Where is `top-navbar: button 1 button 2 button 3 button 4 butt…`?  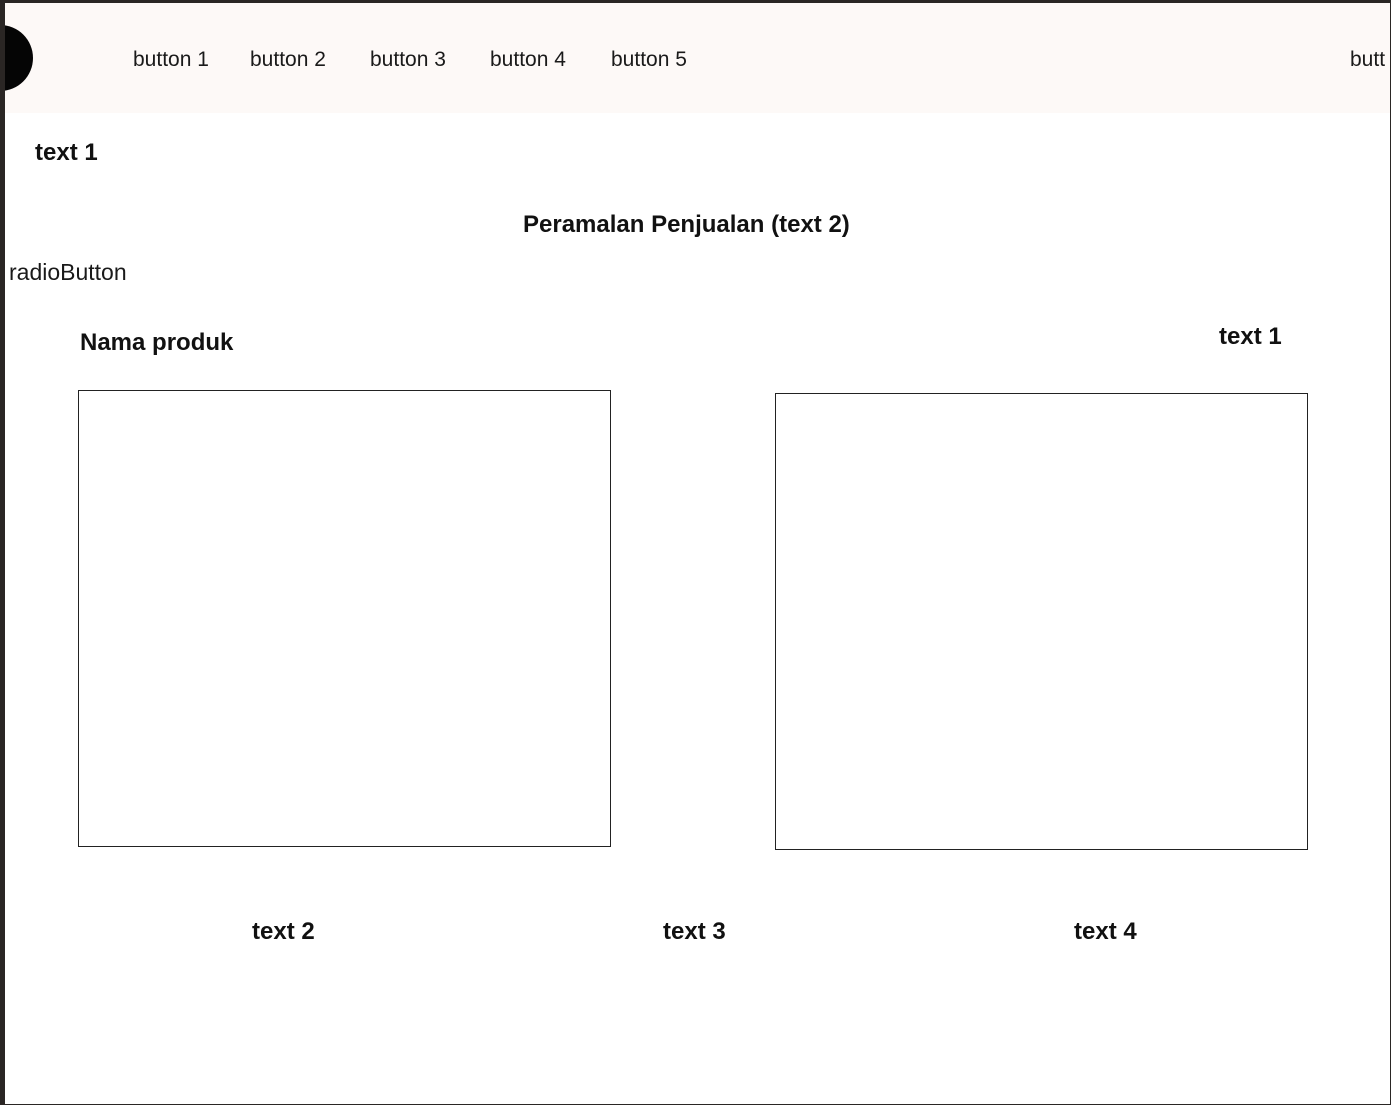 top-navbar: button 1 button 2 button 3 button 4 butt… is located at coordinates (697, 58).